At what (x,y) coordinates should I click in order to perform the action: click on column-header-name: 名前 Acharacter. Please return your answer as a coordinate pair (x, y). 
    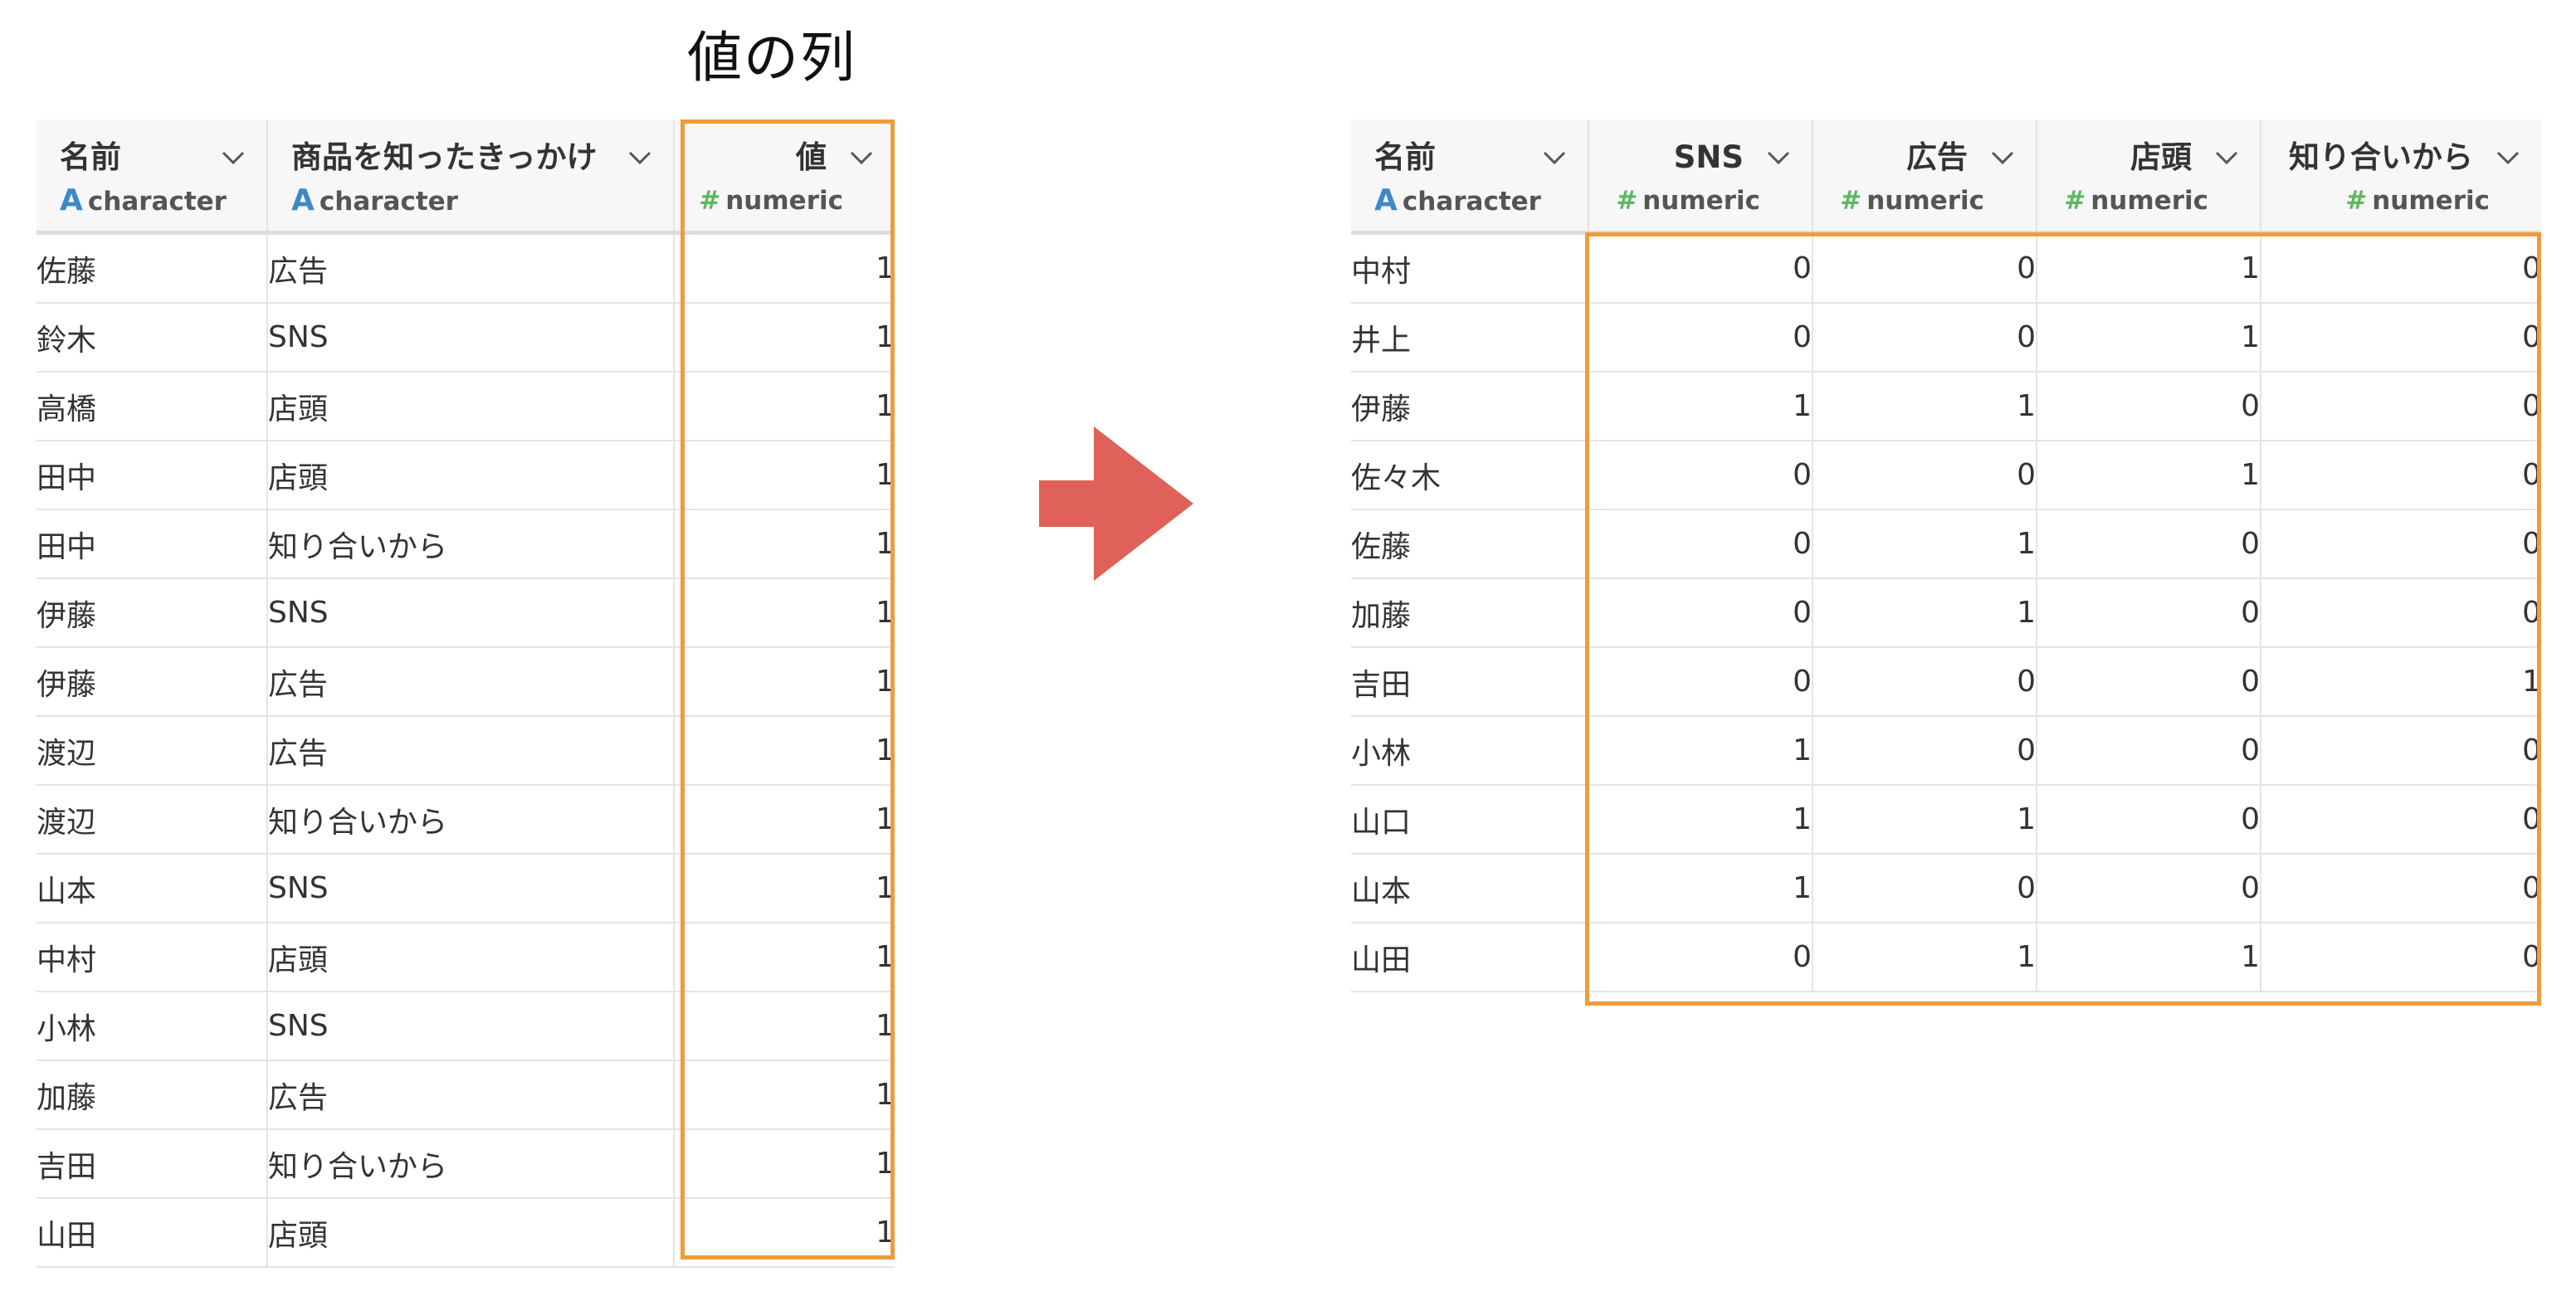
    Looking at the image, I should click on (152, 177).